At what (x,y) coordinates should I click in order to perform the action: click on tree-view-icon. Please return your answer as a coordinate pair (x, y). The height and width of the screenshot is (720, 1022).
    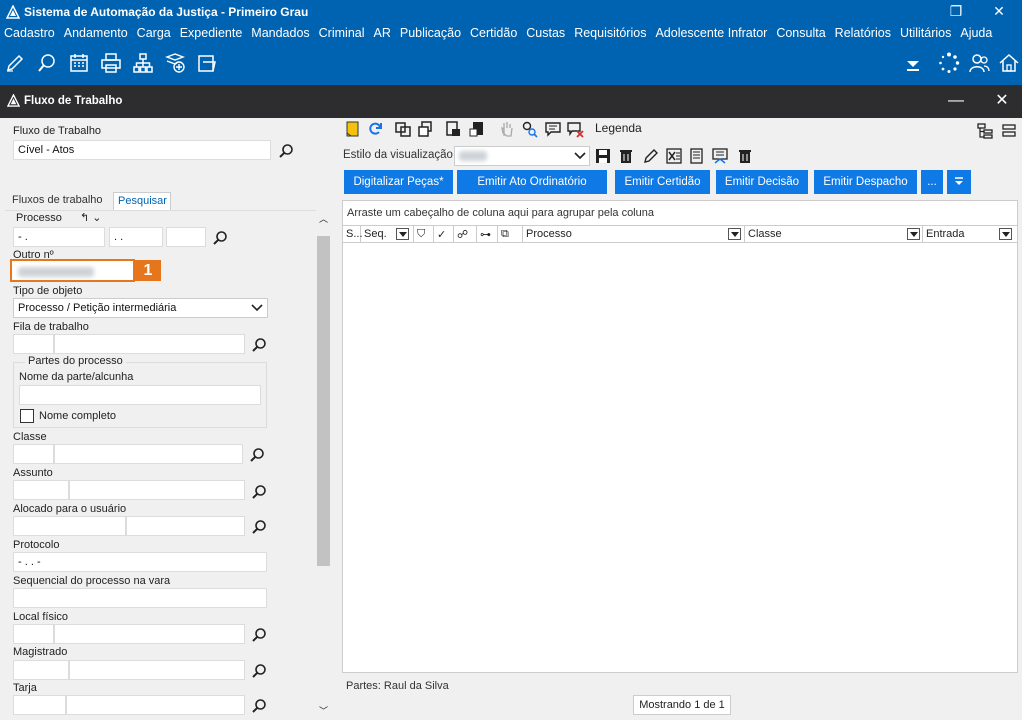
    Looking at the image, I should click on (985, 131).